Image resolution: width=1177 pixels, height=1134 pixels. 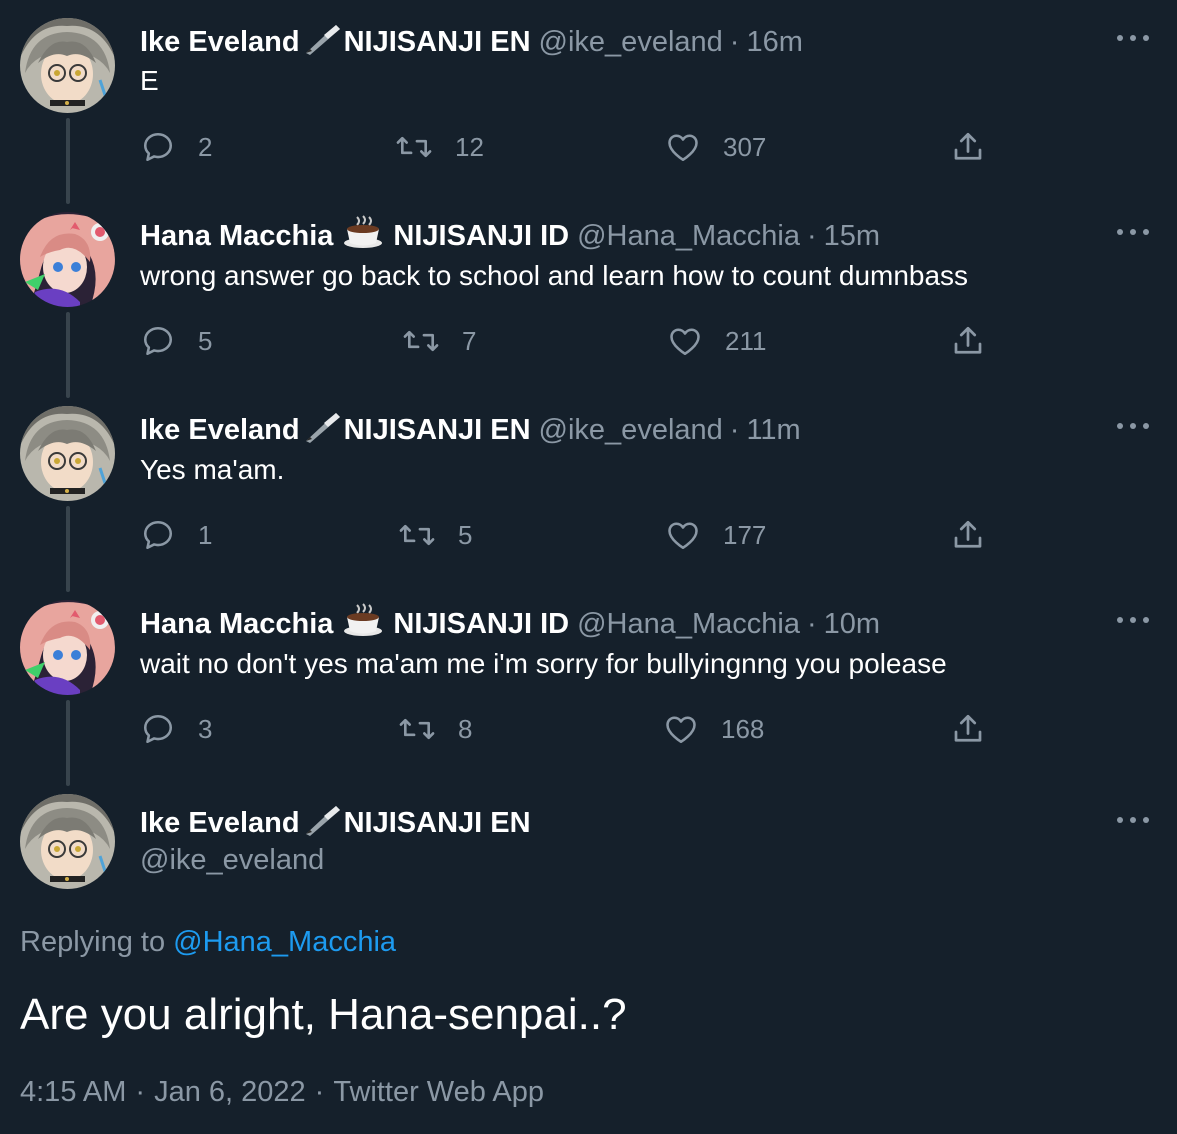 I want to click on main-tweet-author: Ike Eveland NIJISANJI EN, so click(x=335, y=823).